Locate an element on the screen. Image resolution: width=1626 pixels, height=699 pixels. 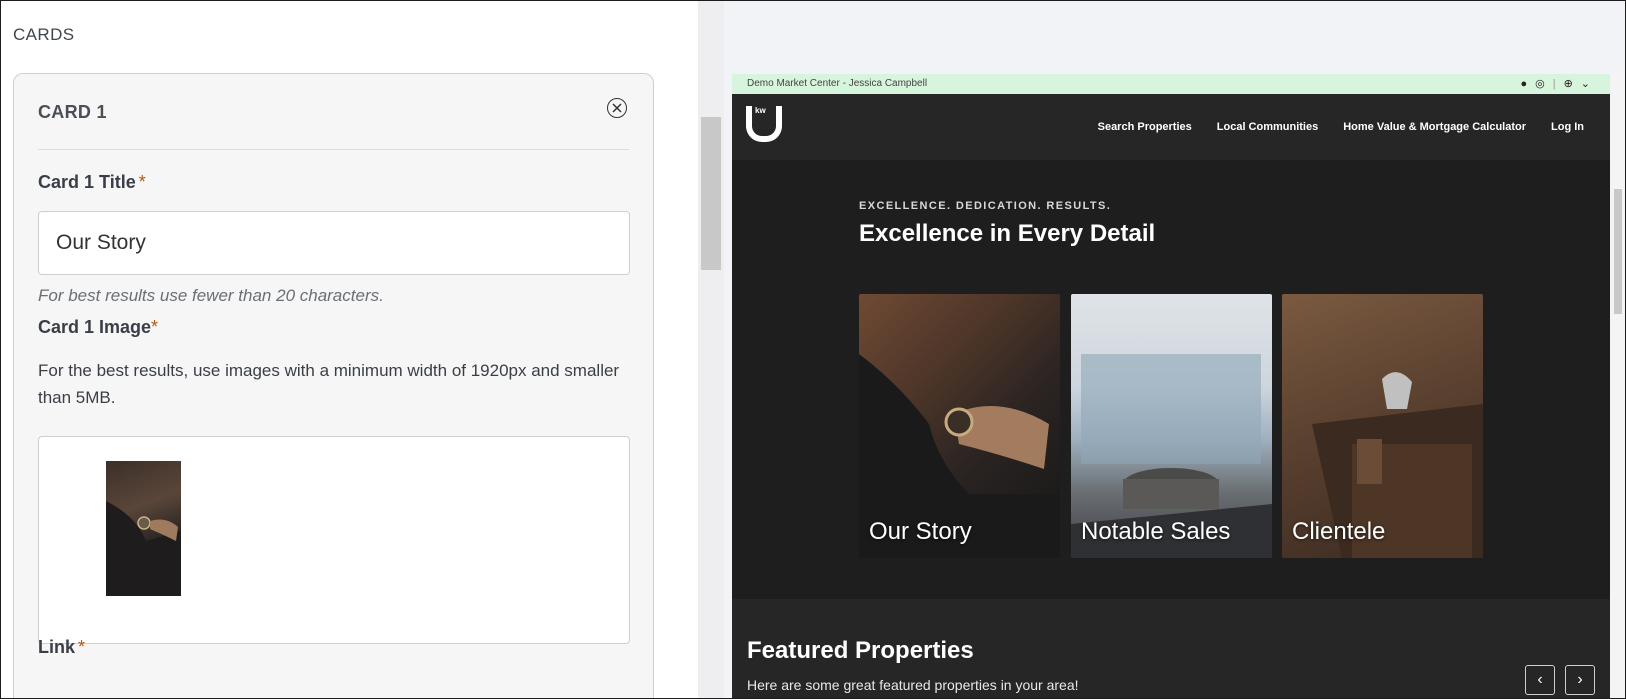
carousel-prev-button: ‹ is located at coordinates (1540, 680).